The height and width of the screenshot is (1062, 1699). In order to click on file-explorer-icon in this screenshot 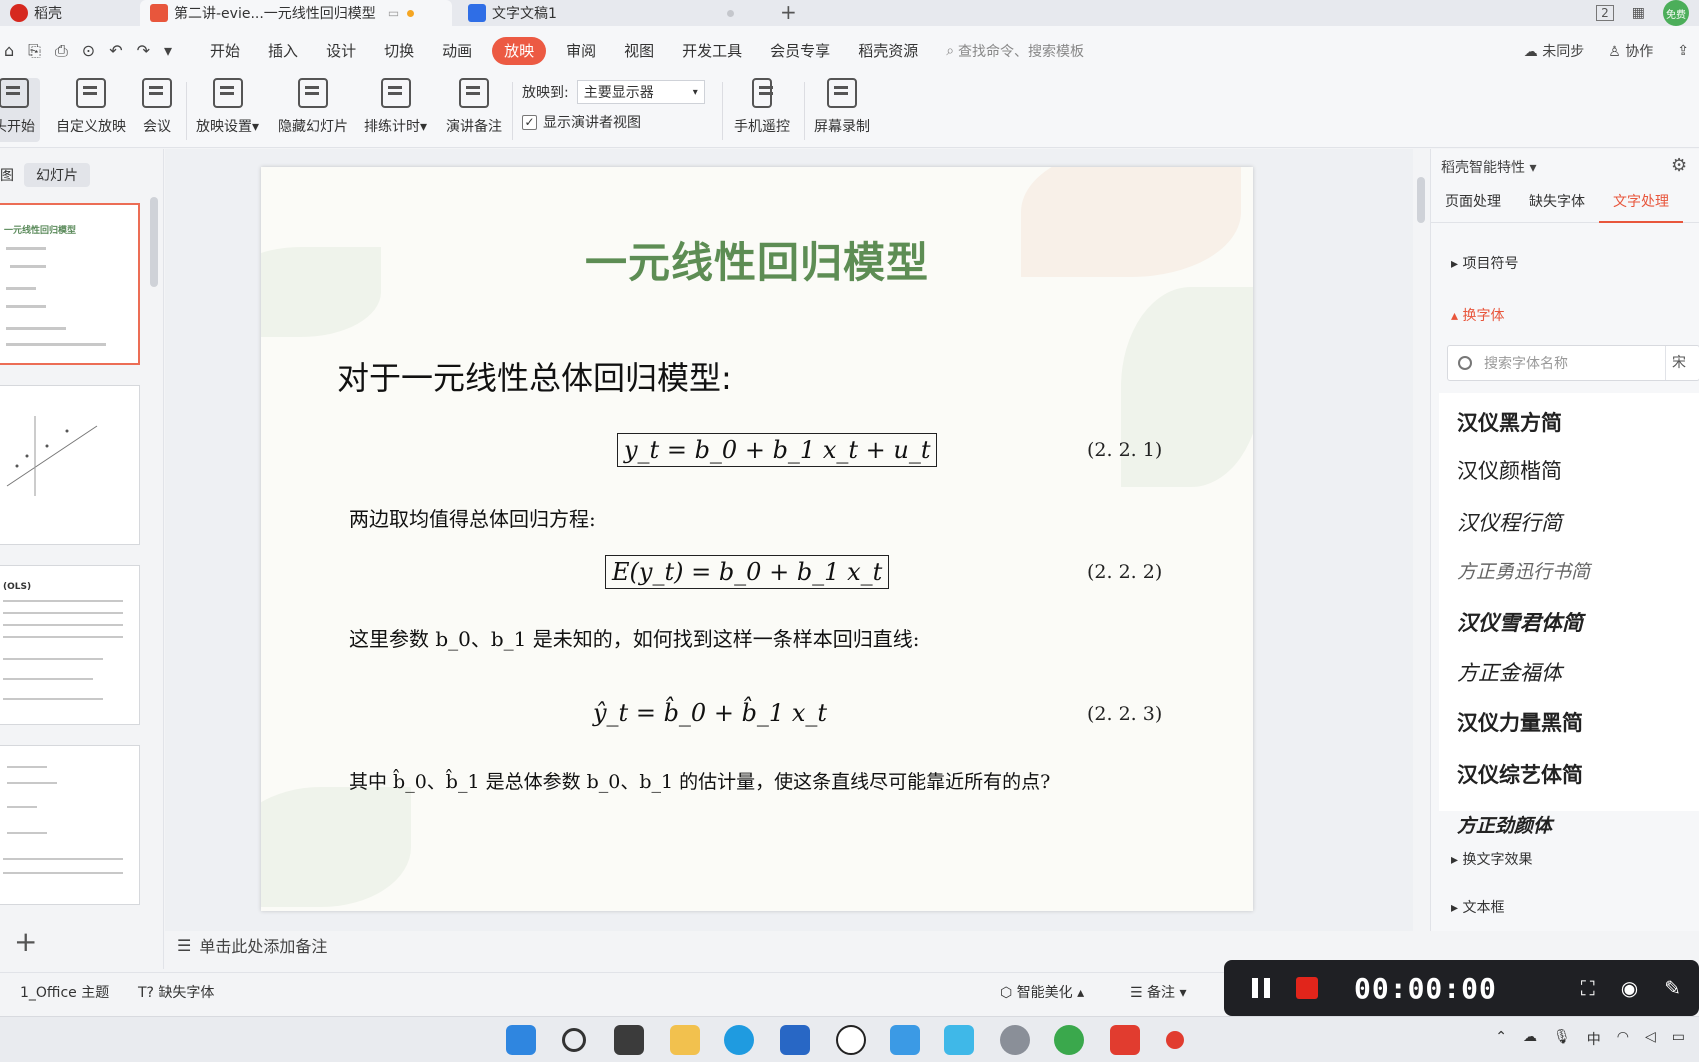, I will do `click(685, 1040)`.